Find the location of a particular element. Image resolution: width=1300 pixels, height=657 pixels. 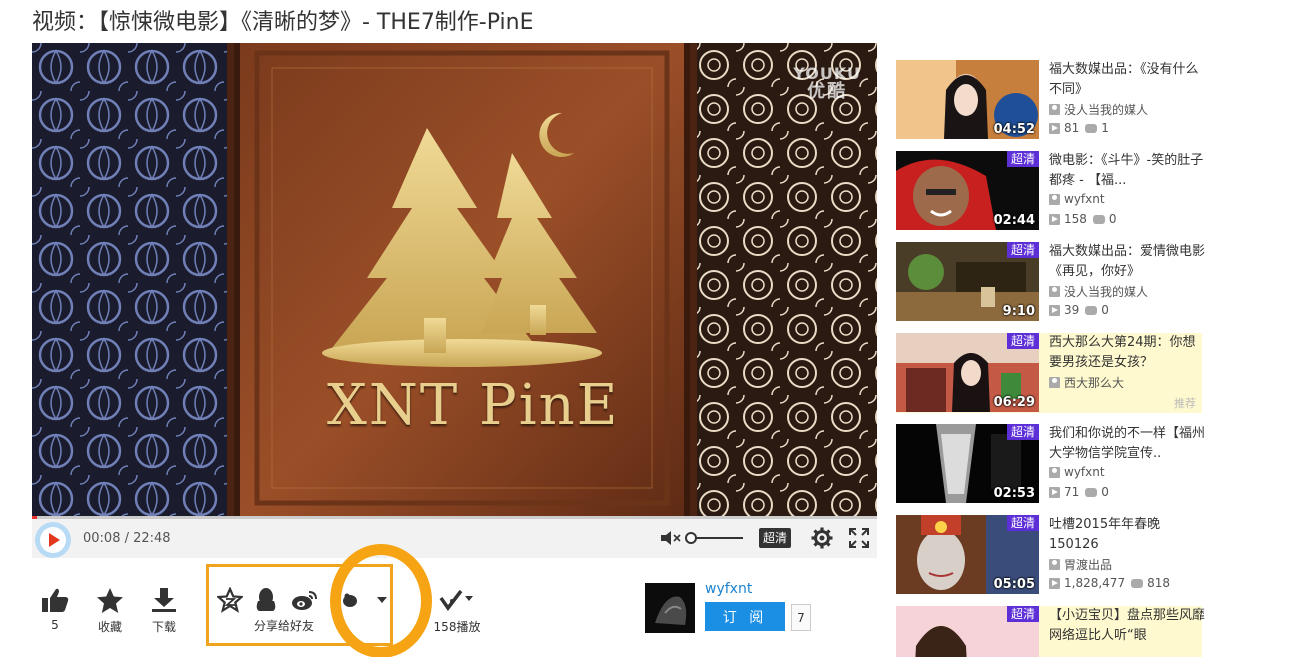

favorite-button: 收藏 is located at coordinates (110, 610).